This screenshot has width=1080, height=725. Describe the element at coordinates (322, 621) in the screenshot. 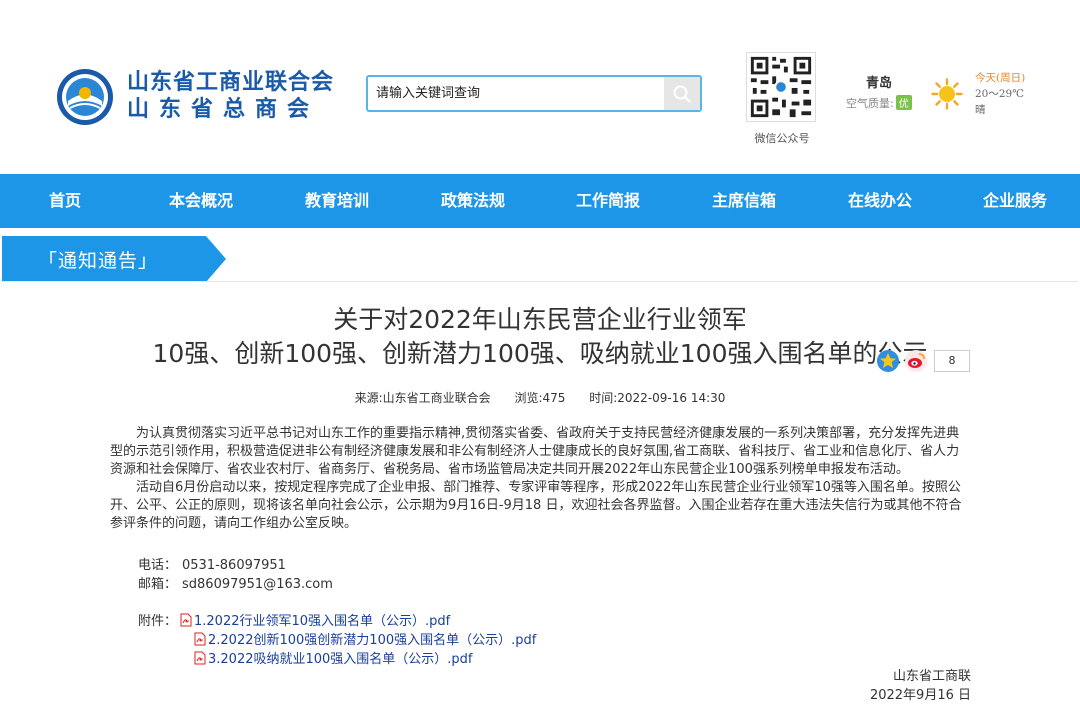

I see `attachment-name-1: 1.2022行业领军10强入围名单（公示）.pdf` at that location.